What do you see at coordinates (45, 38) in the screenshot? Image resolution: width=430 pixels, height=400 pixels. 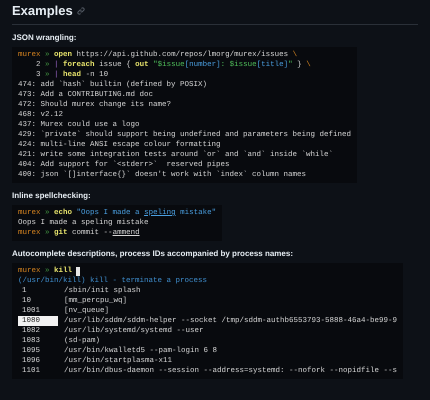 I see `example-label: JSON wrangling:` at bounding box center [45, 38].